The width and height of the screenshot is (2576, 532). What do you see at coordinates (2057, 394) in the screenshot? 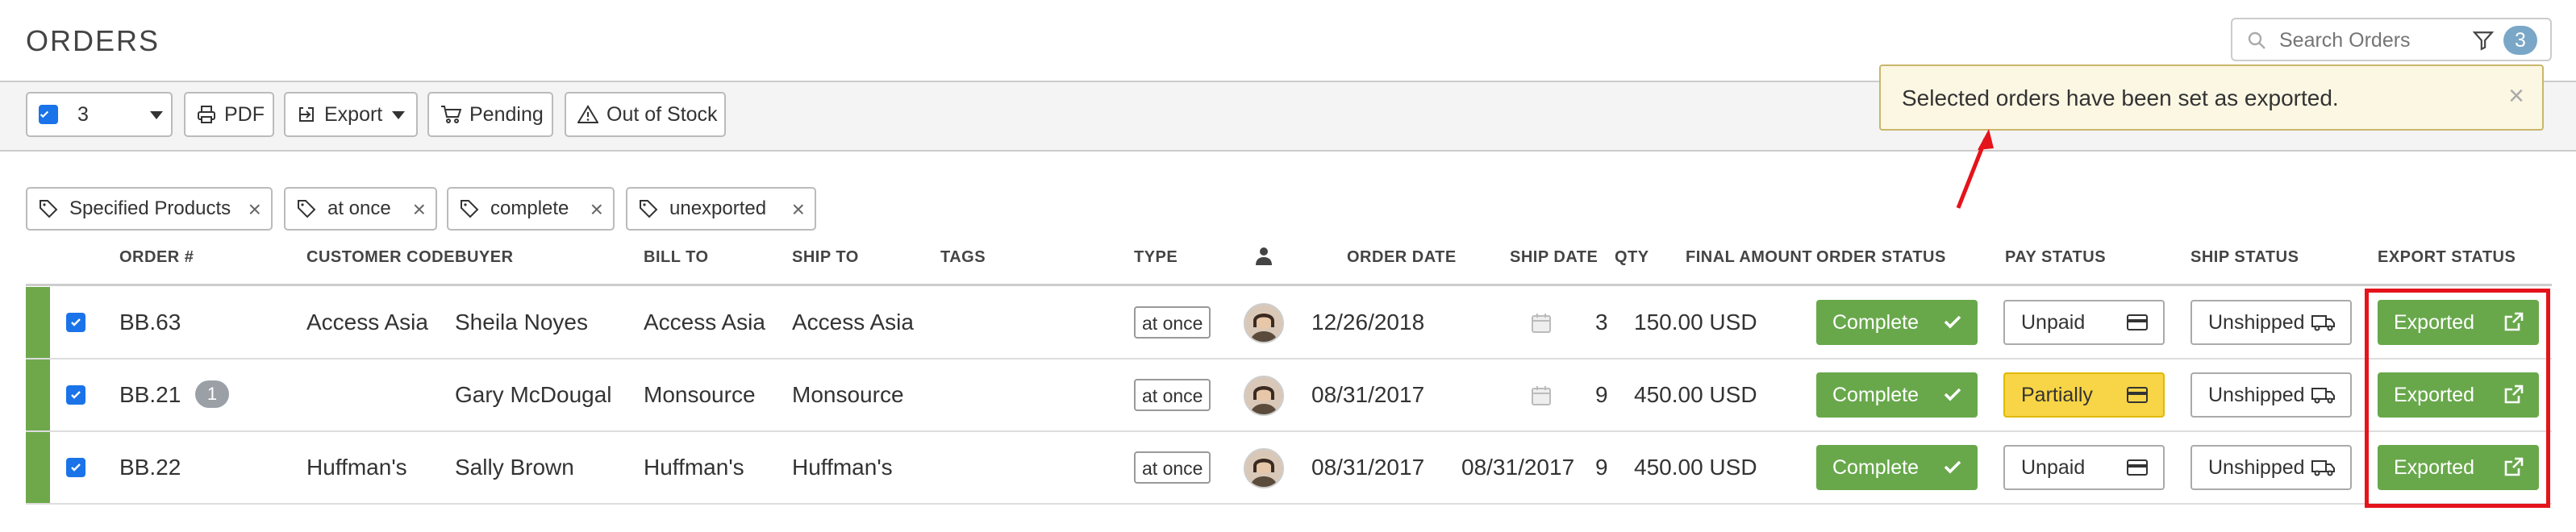
I see `pay-status-label: Partially` at bounding box center [2057, 394].